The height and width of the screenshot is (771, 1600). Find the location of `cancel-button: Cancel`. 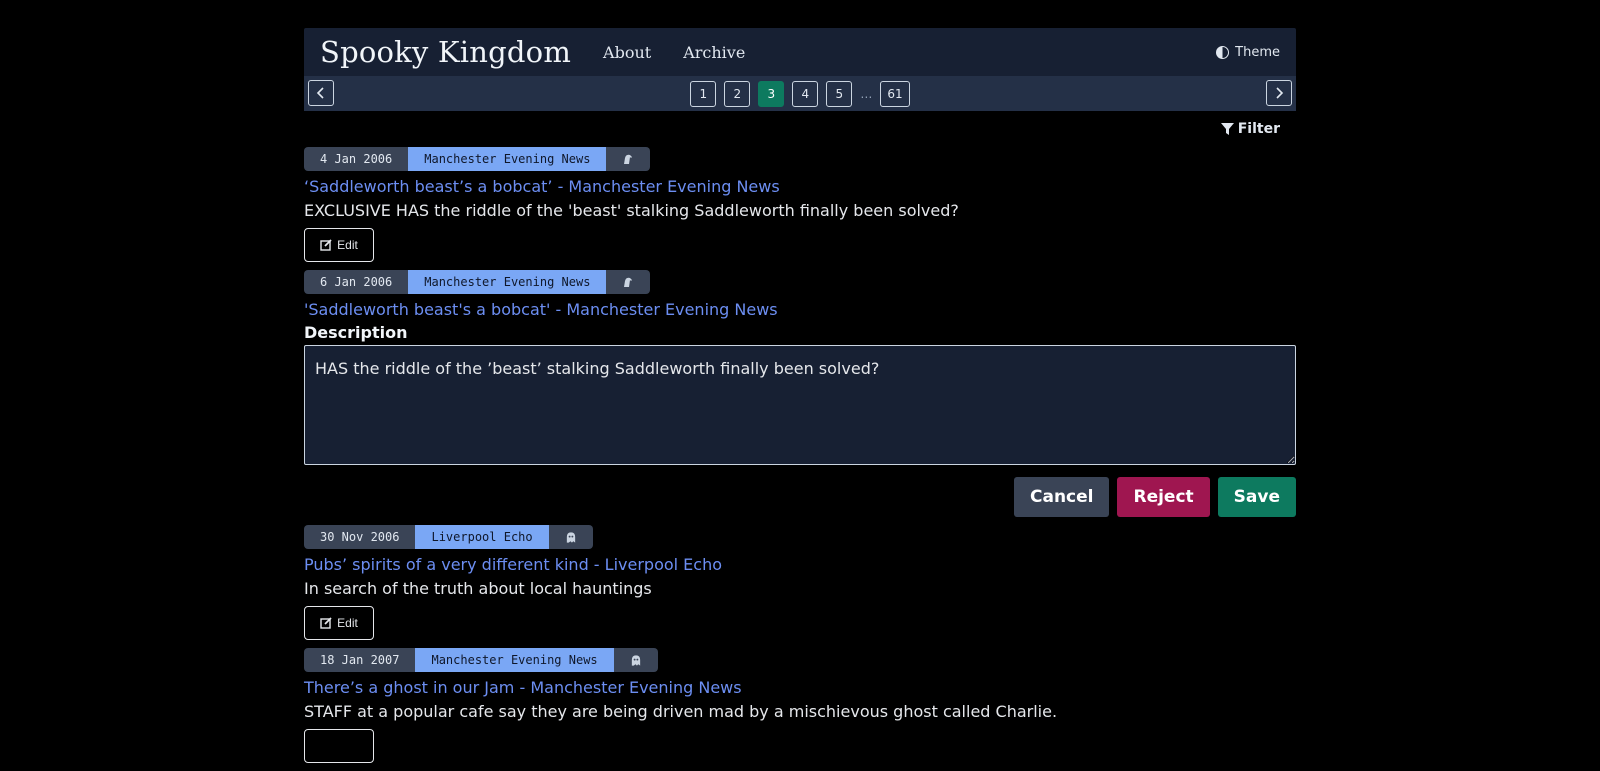

cancel-button: Cancel is located at coordinates (1062, 497).